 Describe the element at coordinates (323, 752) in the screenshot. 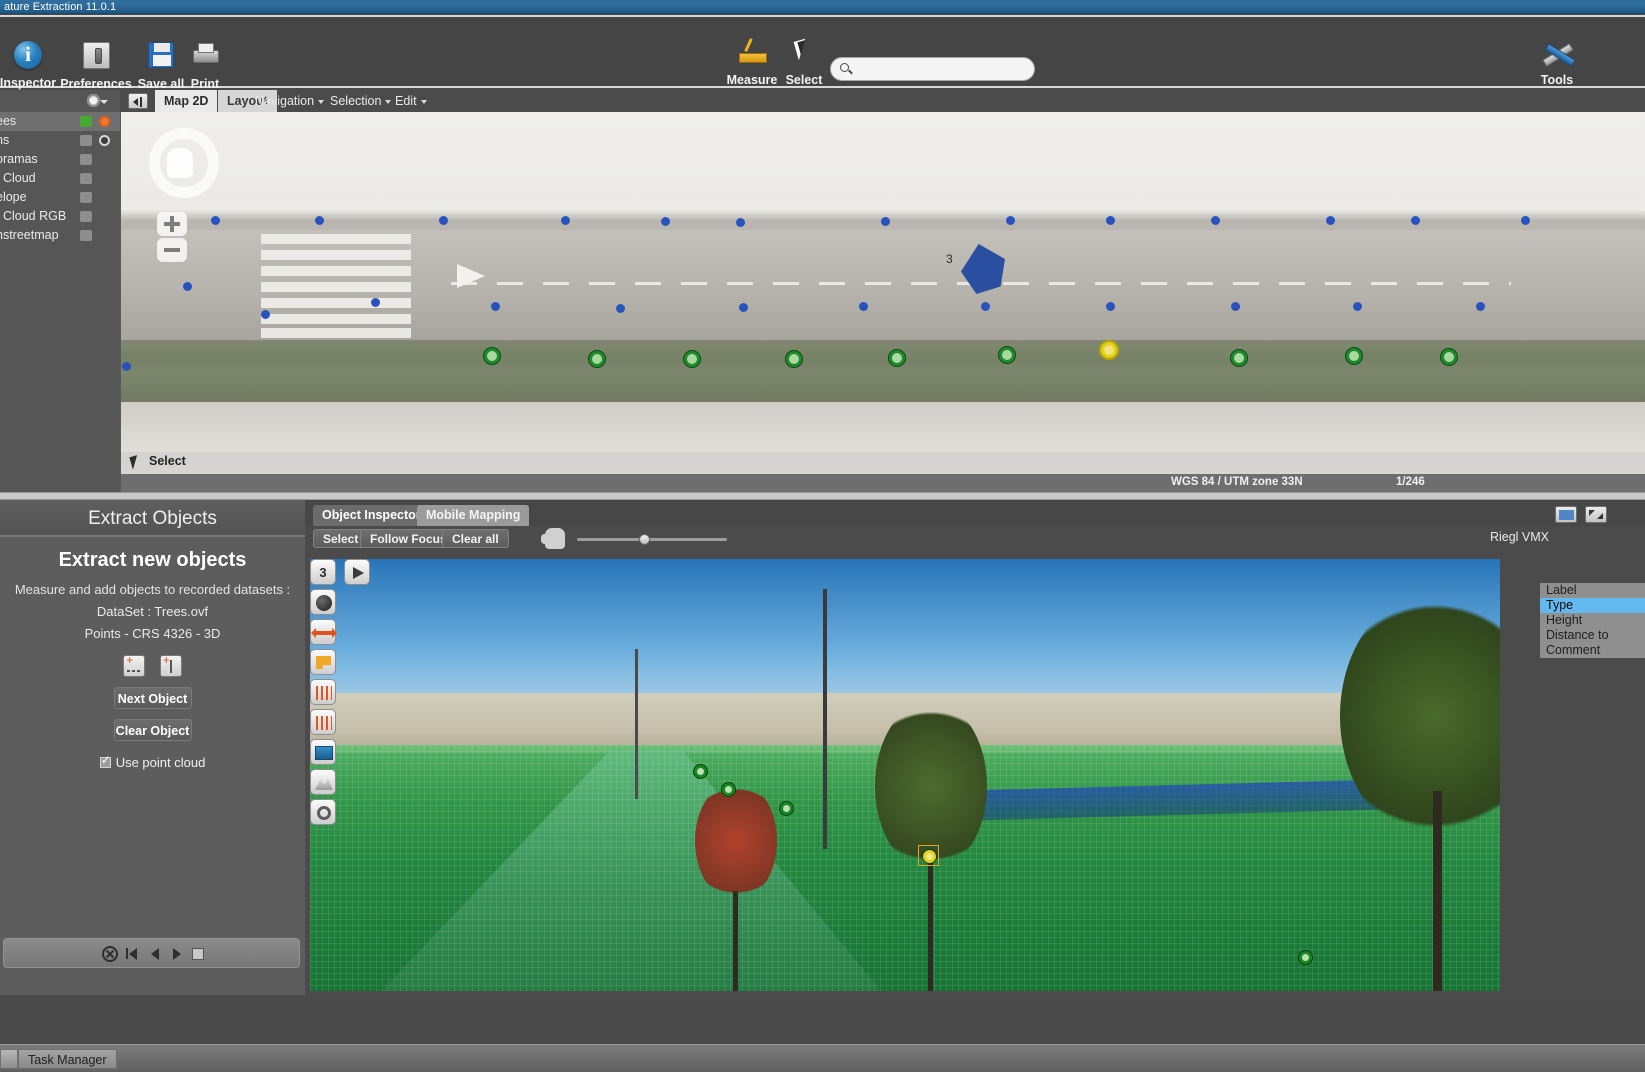

I see `screen-icon` at that location.